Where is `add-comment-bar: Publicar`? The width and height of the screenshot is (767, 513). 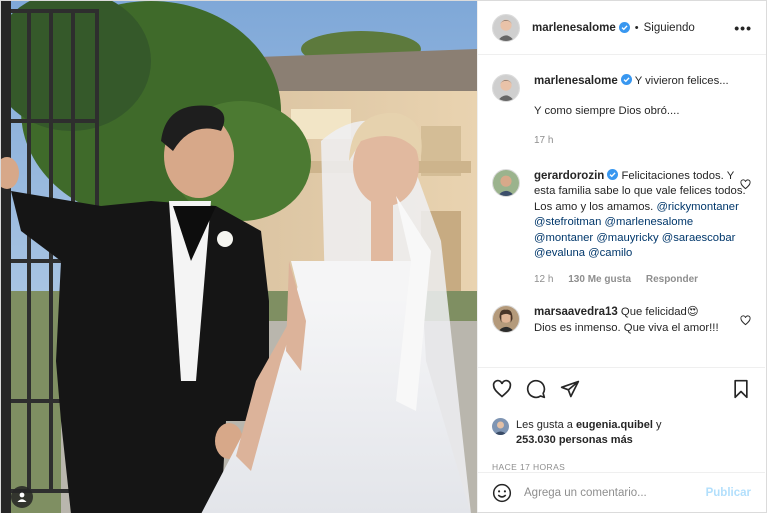 add-comment-bar: Publicar is located at coordinates (621, 492).